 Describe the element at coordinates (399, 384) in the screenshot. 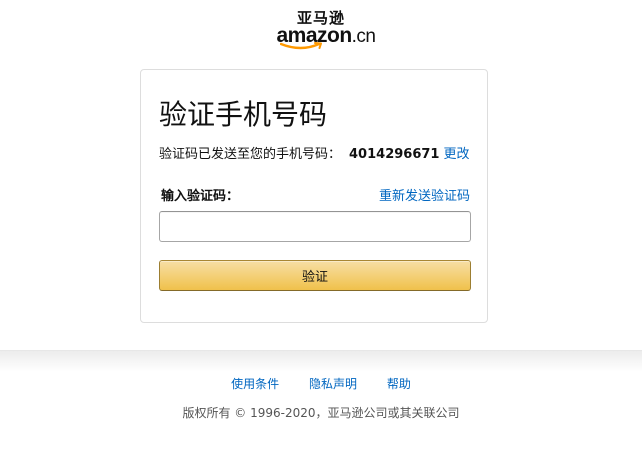

I see `footer-link-help: 帮助` at that location.